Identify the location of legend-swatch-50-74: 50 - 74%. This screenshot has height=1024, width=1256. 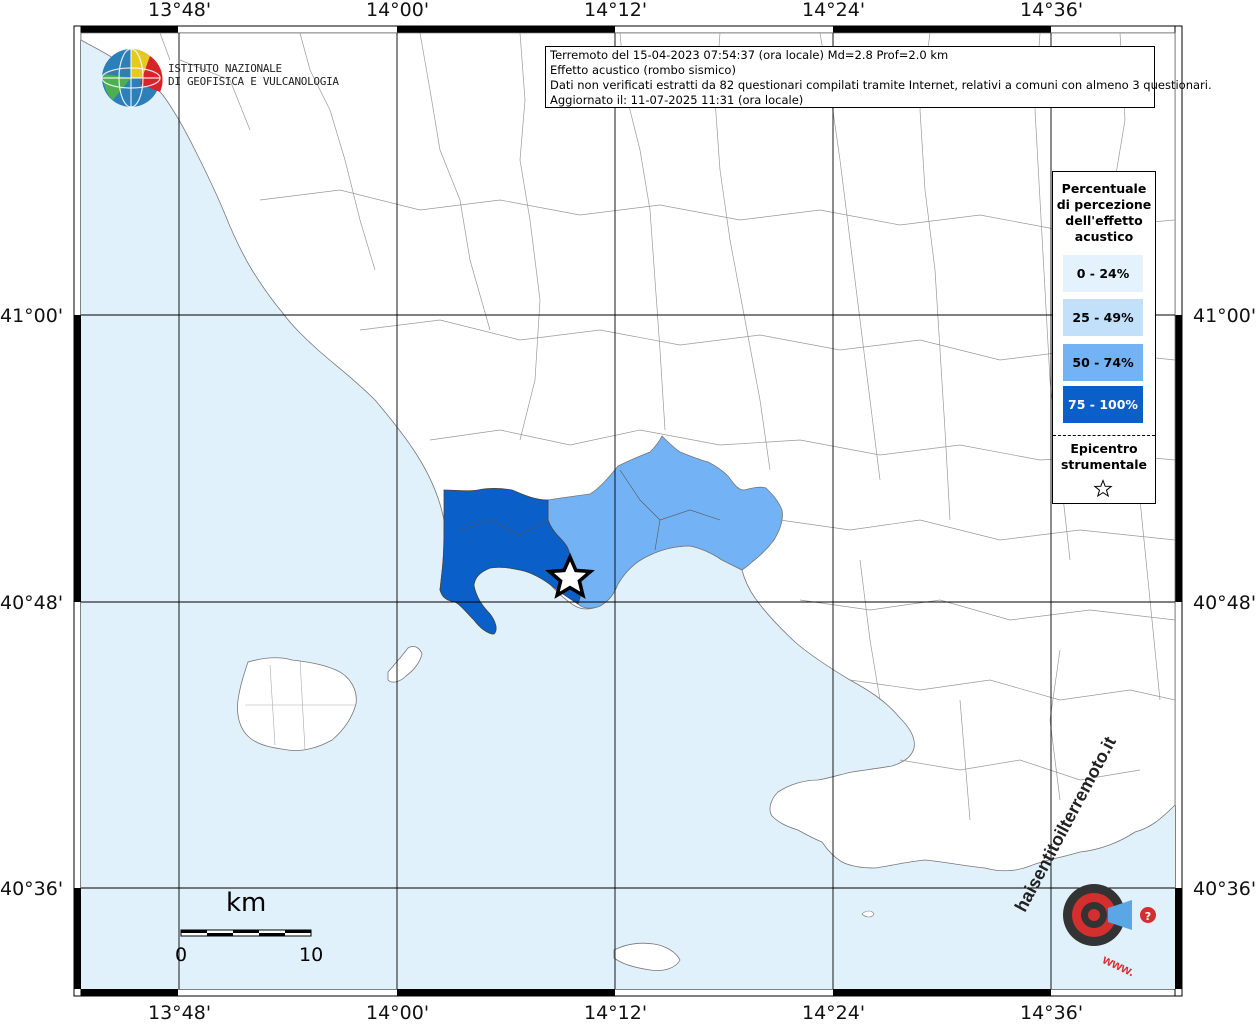
(1103, 362).